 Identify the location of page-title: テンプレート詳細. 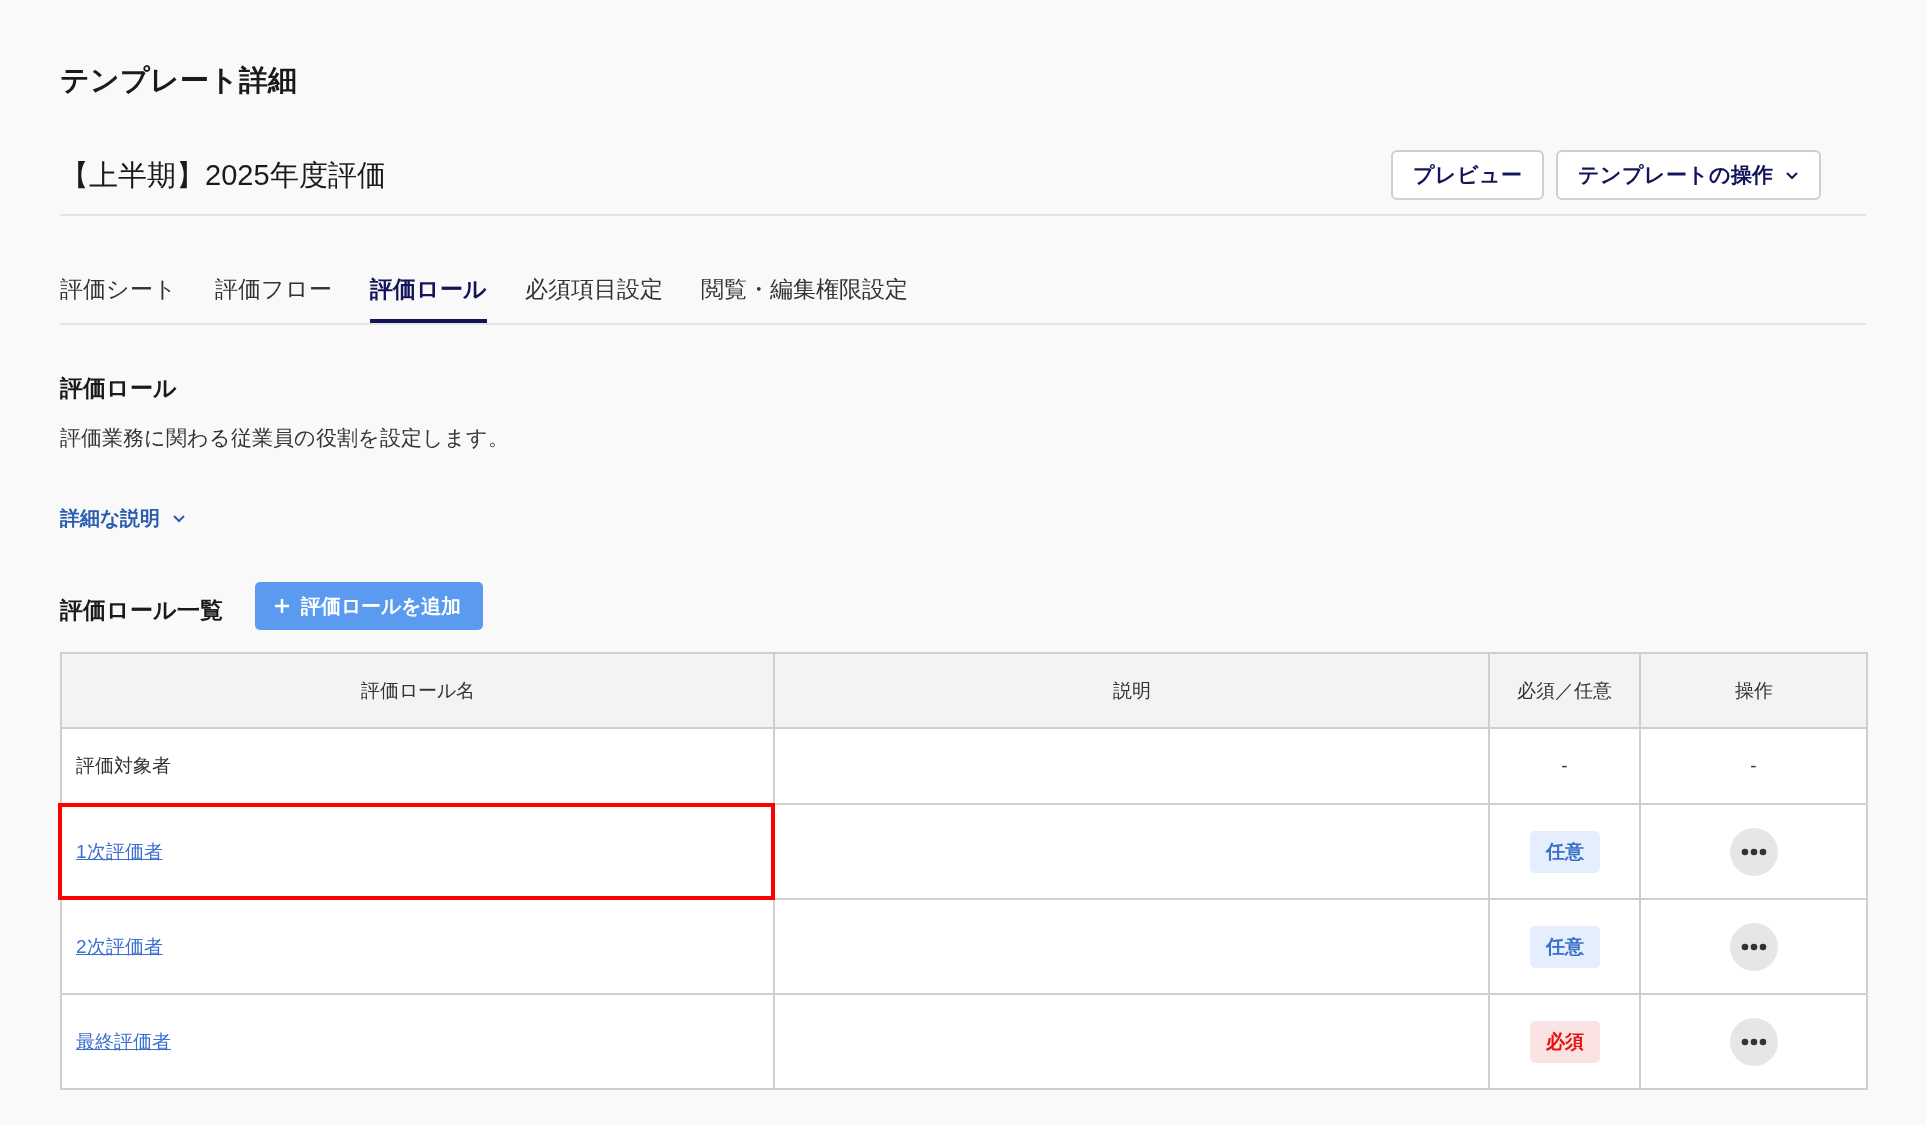
(179, 80).